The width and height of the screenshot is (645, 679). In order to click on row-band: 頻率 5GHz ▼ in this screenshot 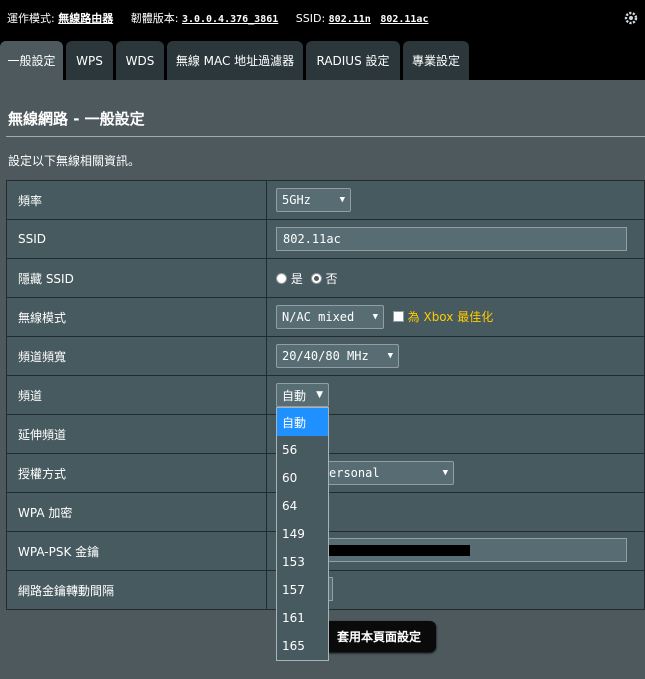, I will do `click(325, 200)`.